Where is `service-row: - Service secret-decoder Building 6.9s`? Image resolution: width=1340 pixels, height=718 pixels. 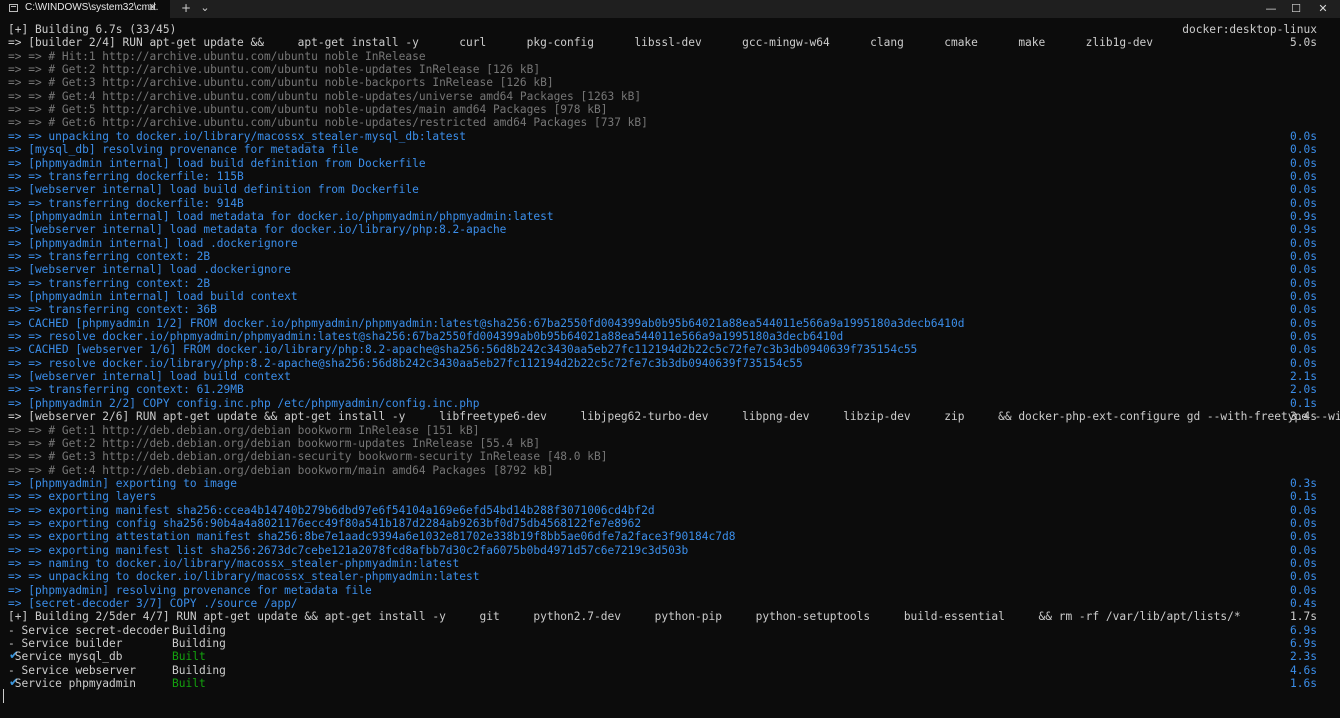
service-row: - Service secret-decoder Building 6.9s is located at coordinates (670, 630).